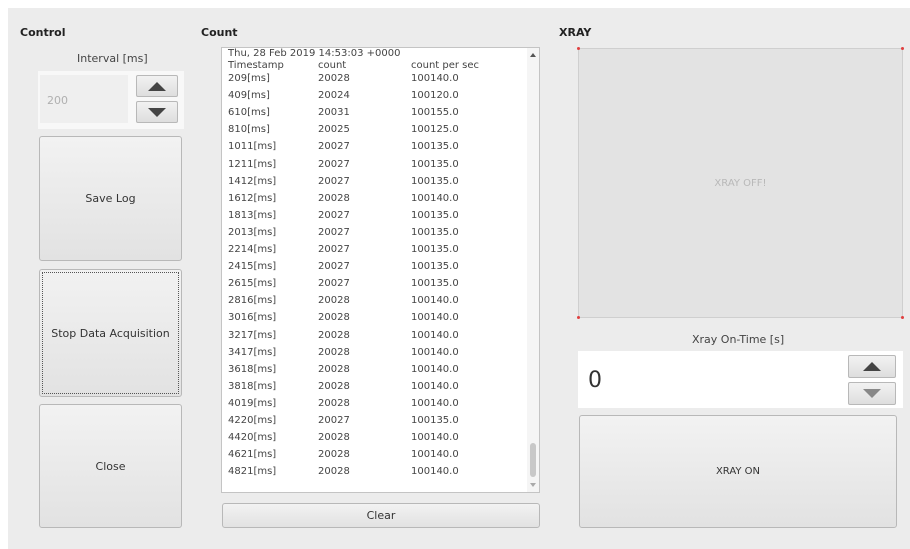 The image size is (910, 549). I want to click on close-button: Close, so click(110, 466).